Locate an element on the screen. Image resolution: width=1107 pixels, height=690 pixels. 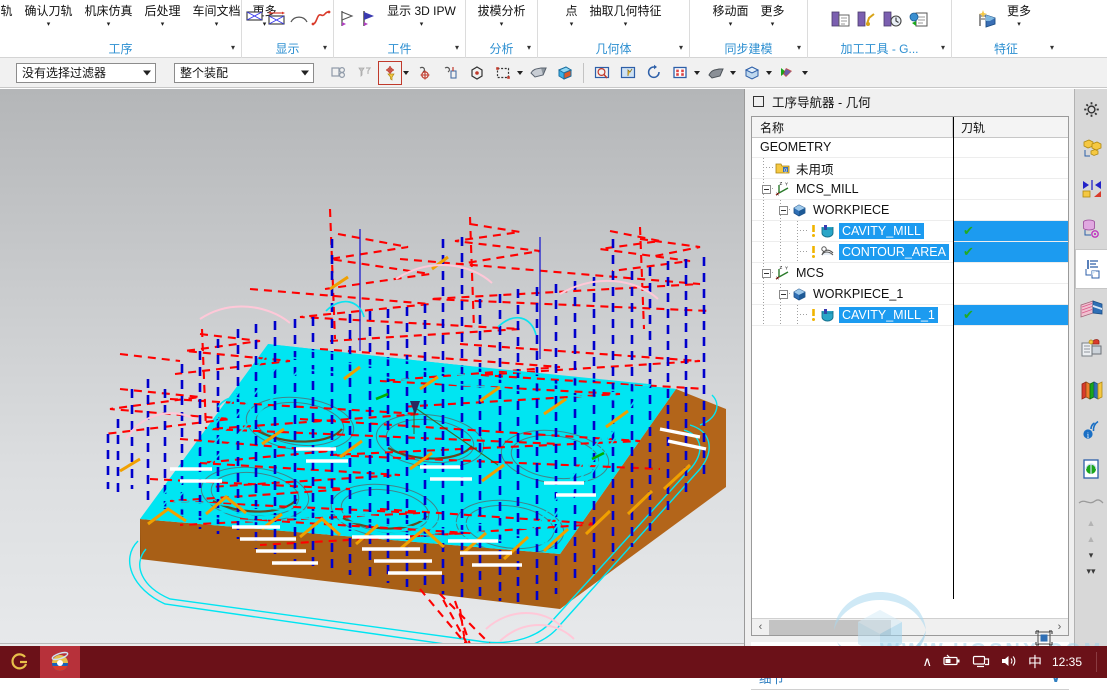
assembly-navigator-icon is located at coordinates (1091, 149).